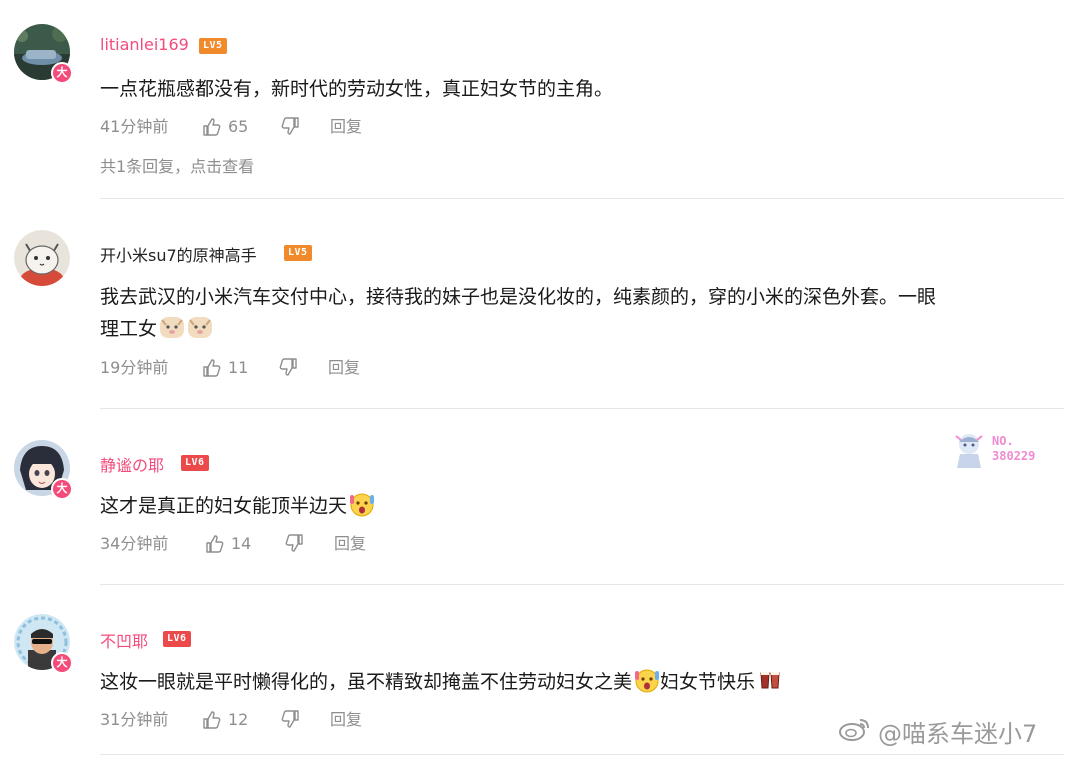 The width and height of the screenshot is (1080, 760). I want to click on fan-badge-value: 380229, so click(1014, 456).